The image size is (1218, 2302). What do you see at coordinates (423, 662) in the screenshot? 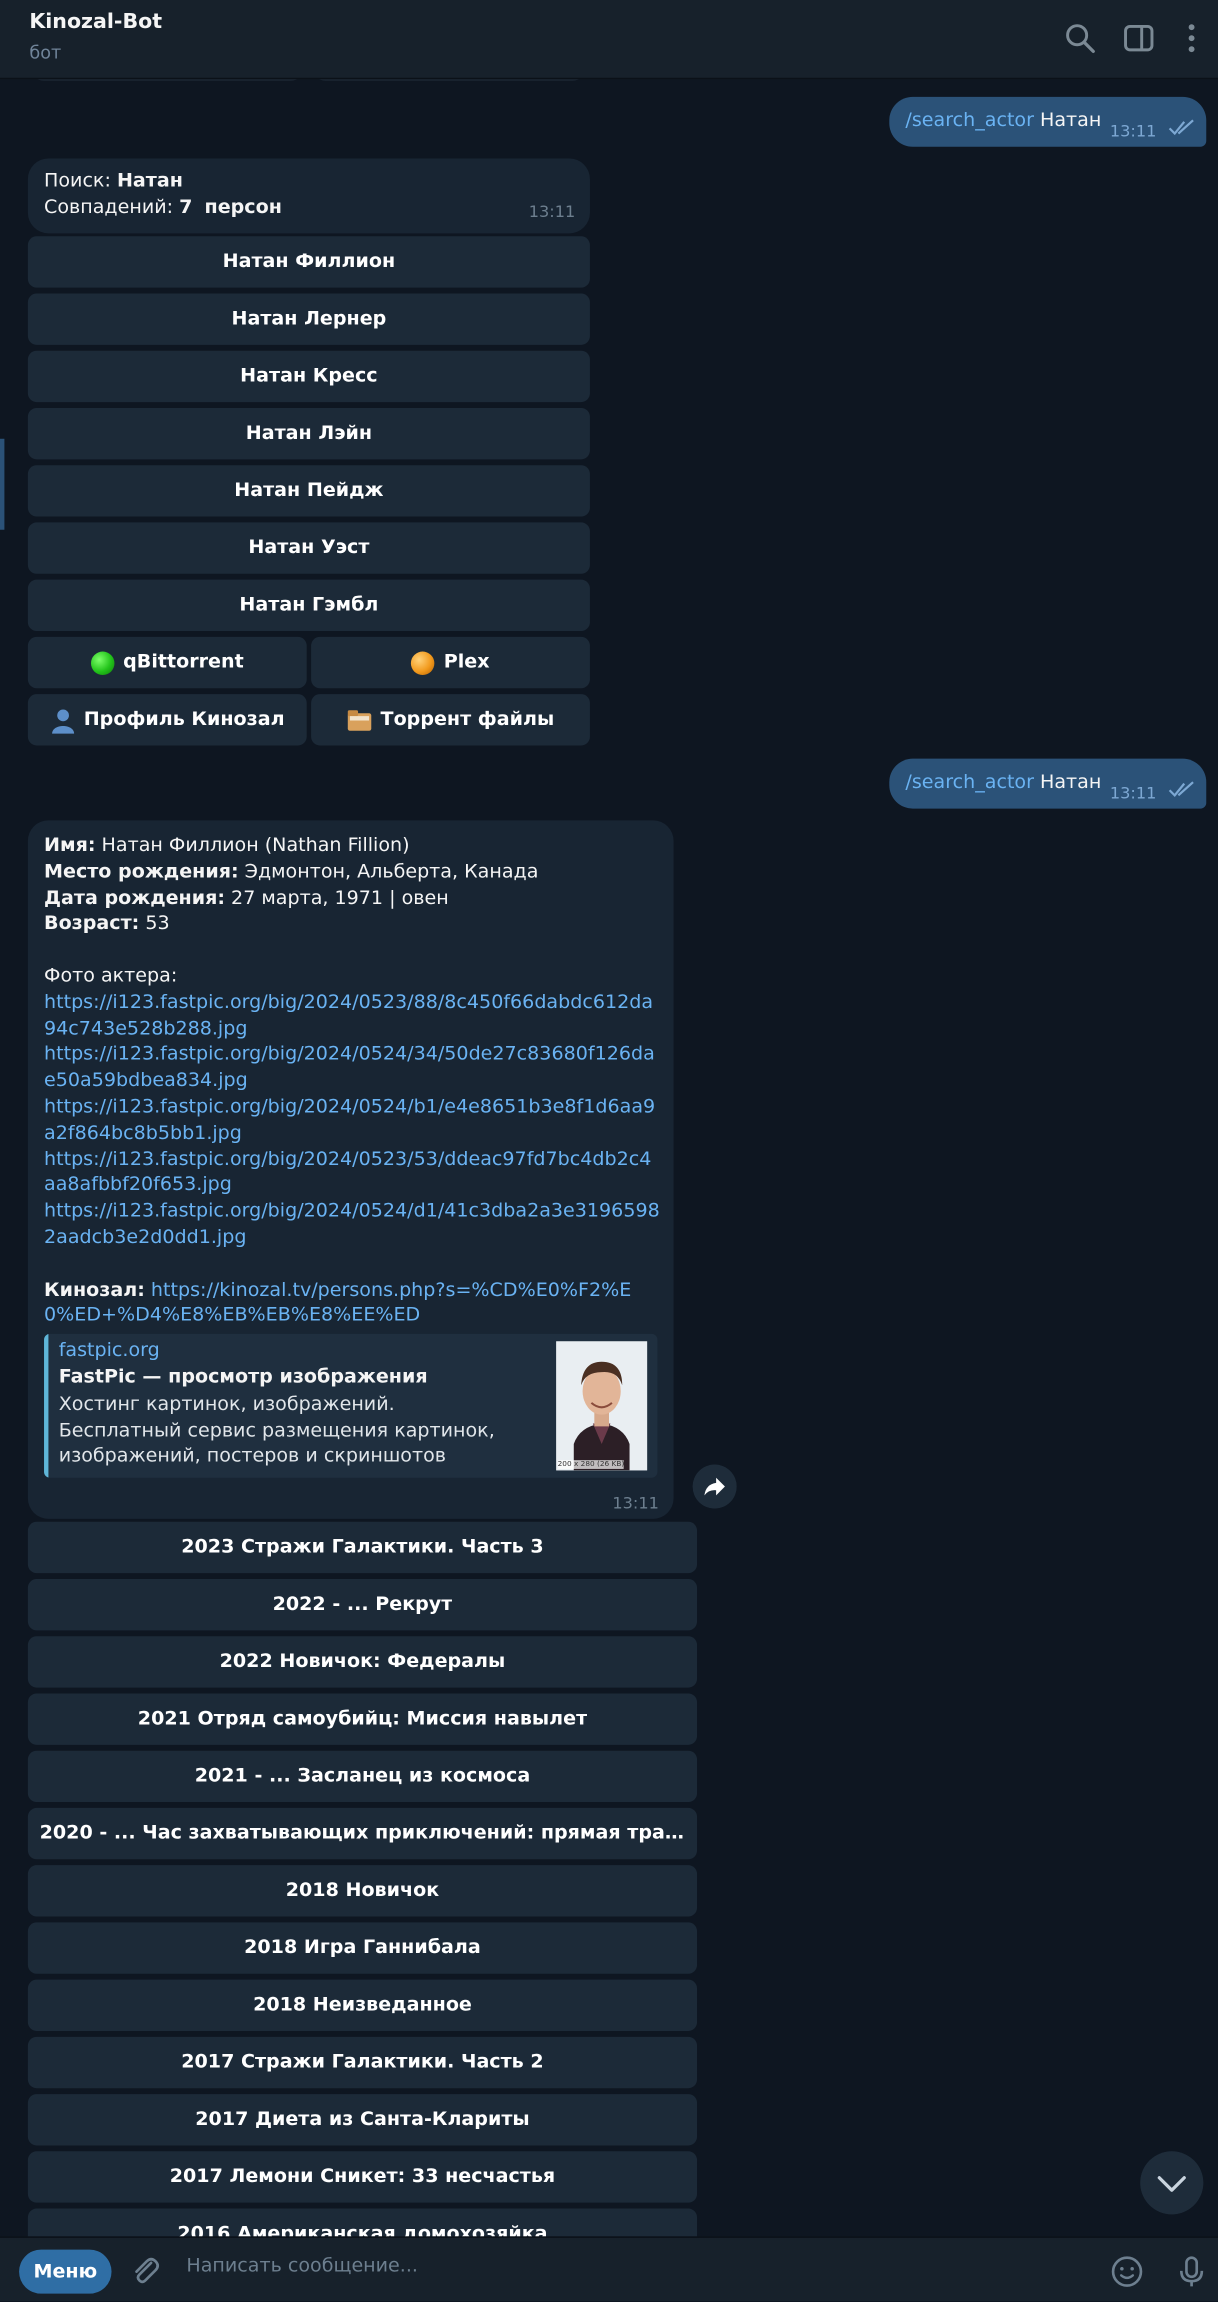
I see `orange-circle-icon` at bounding box center [423, 662].